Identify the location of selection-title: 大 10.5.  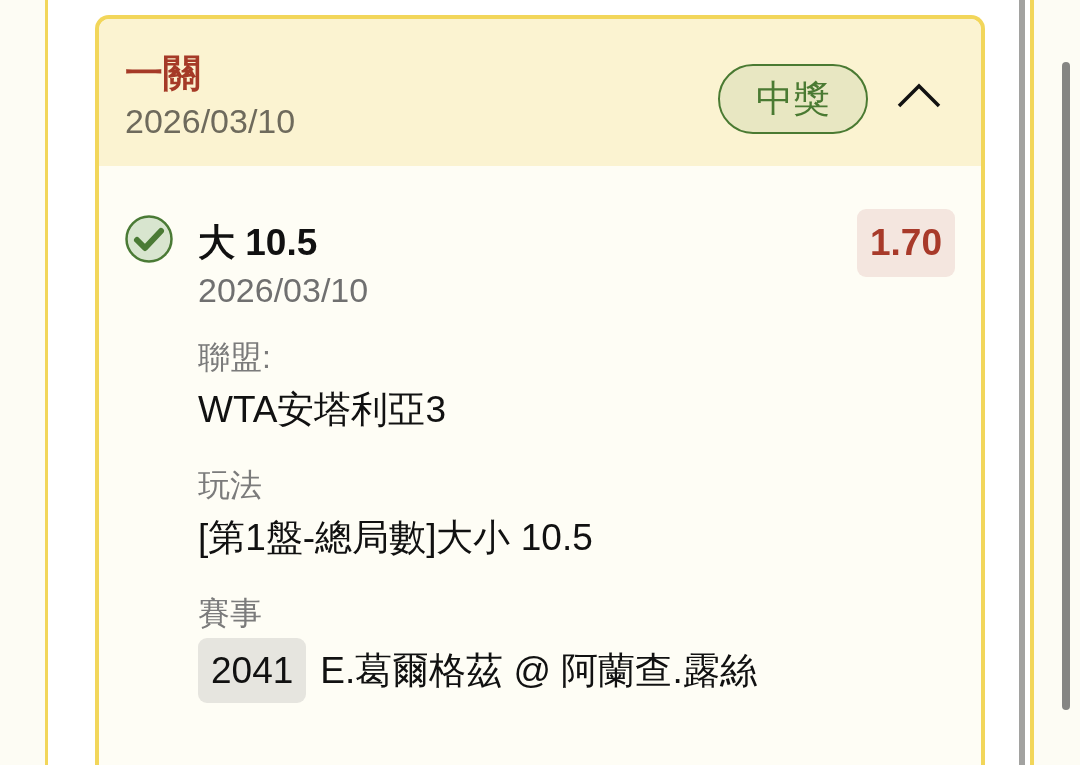
(258, 243).